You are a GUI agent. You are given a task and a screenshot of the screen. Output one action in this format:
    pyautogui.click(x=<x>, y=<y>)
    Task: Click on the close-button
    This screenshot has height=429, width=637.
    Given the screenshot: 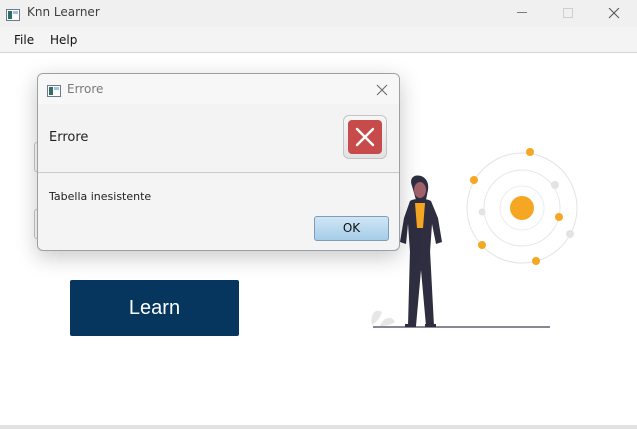 What is the action you would take?
    pyautogui.click(x=614, y=13)
    